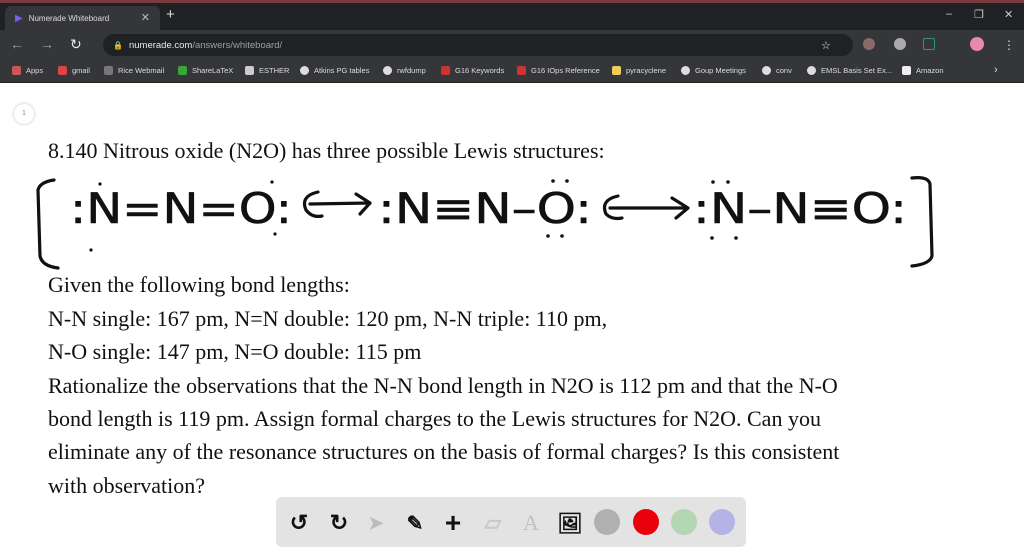  I want to click on avatar, so click(977, 44).